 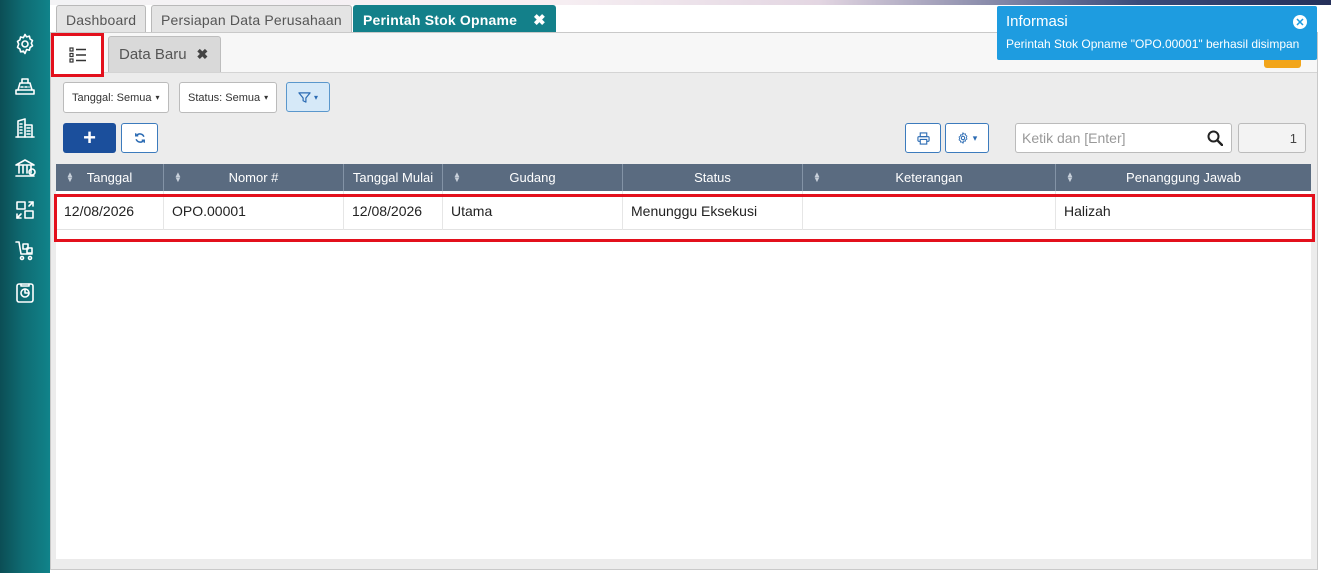 I want to click on settings-button: ▾, so click(x=967, y=138).